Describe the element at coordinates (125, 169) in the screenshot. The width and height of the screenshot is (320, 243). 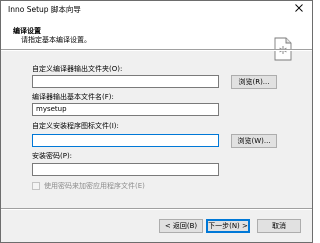
I see `password-input` at that location.